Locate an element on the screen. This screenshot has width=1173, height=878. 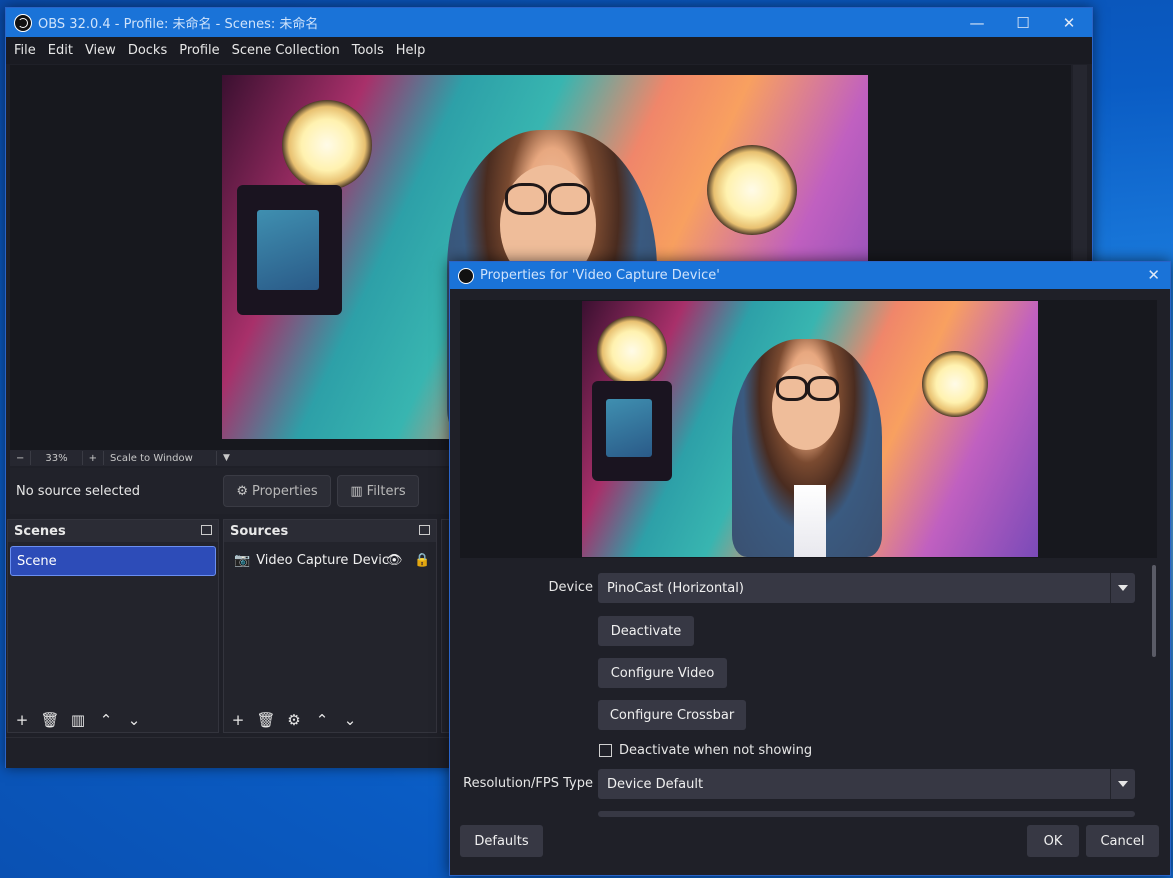
scenes-dock-header: Scenes is located at coordinates (113, 531).